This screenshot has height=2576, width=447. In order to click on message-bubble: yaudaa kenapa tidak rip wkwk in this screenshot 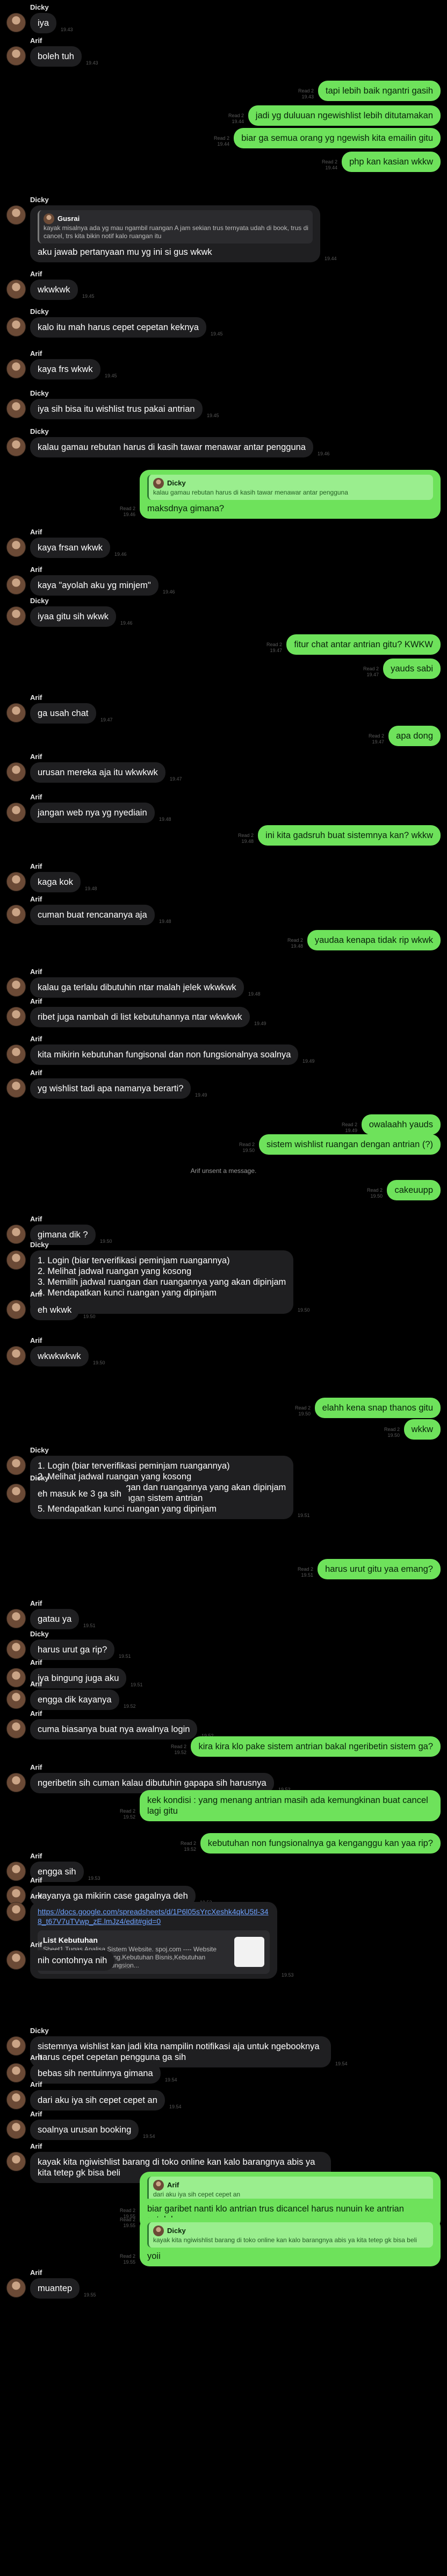, I will do `click(374, 940)`.